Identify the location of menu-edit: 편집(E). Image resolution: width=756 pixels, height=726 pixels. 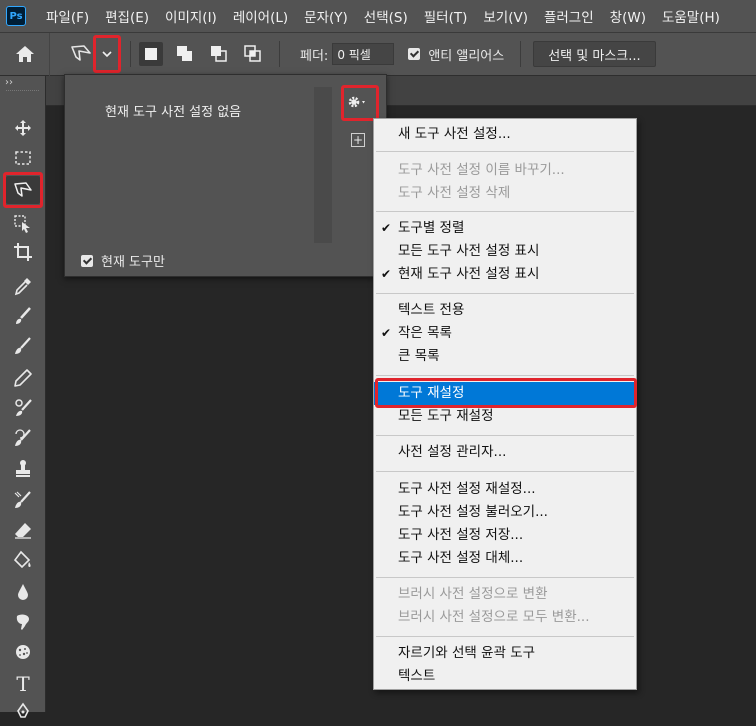
(127, 16).